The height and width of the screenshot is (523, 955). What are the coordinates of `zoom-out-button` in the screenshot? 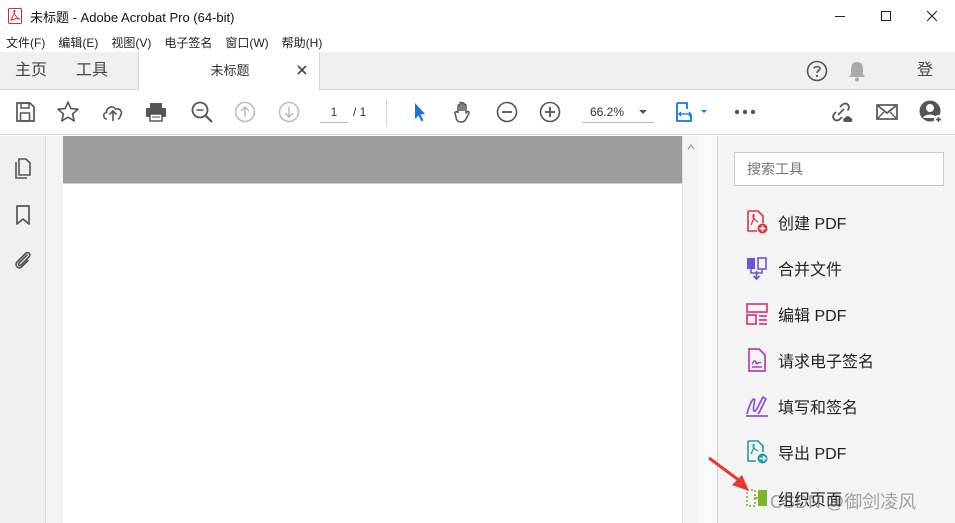 It's located at (507, 112).